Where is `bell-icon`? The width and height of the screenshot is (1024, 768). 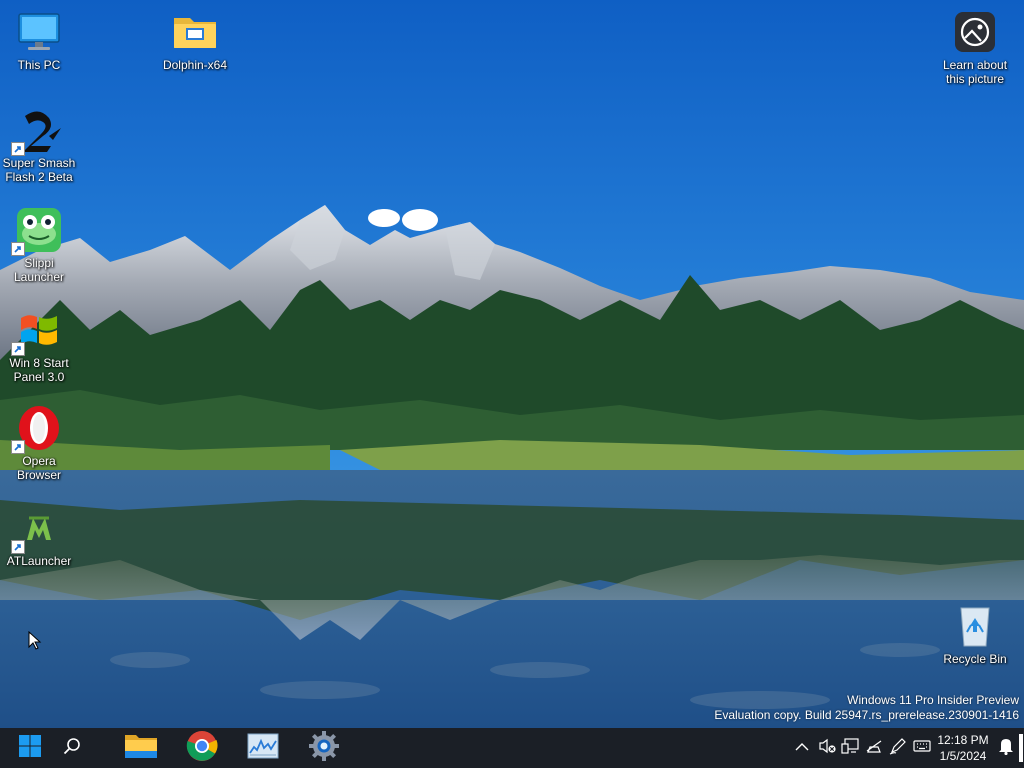
bell-icon is located at coordinates (1006, 748).